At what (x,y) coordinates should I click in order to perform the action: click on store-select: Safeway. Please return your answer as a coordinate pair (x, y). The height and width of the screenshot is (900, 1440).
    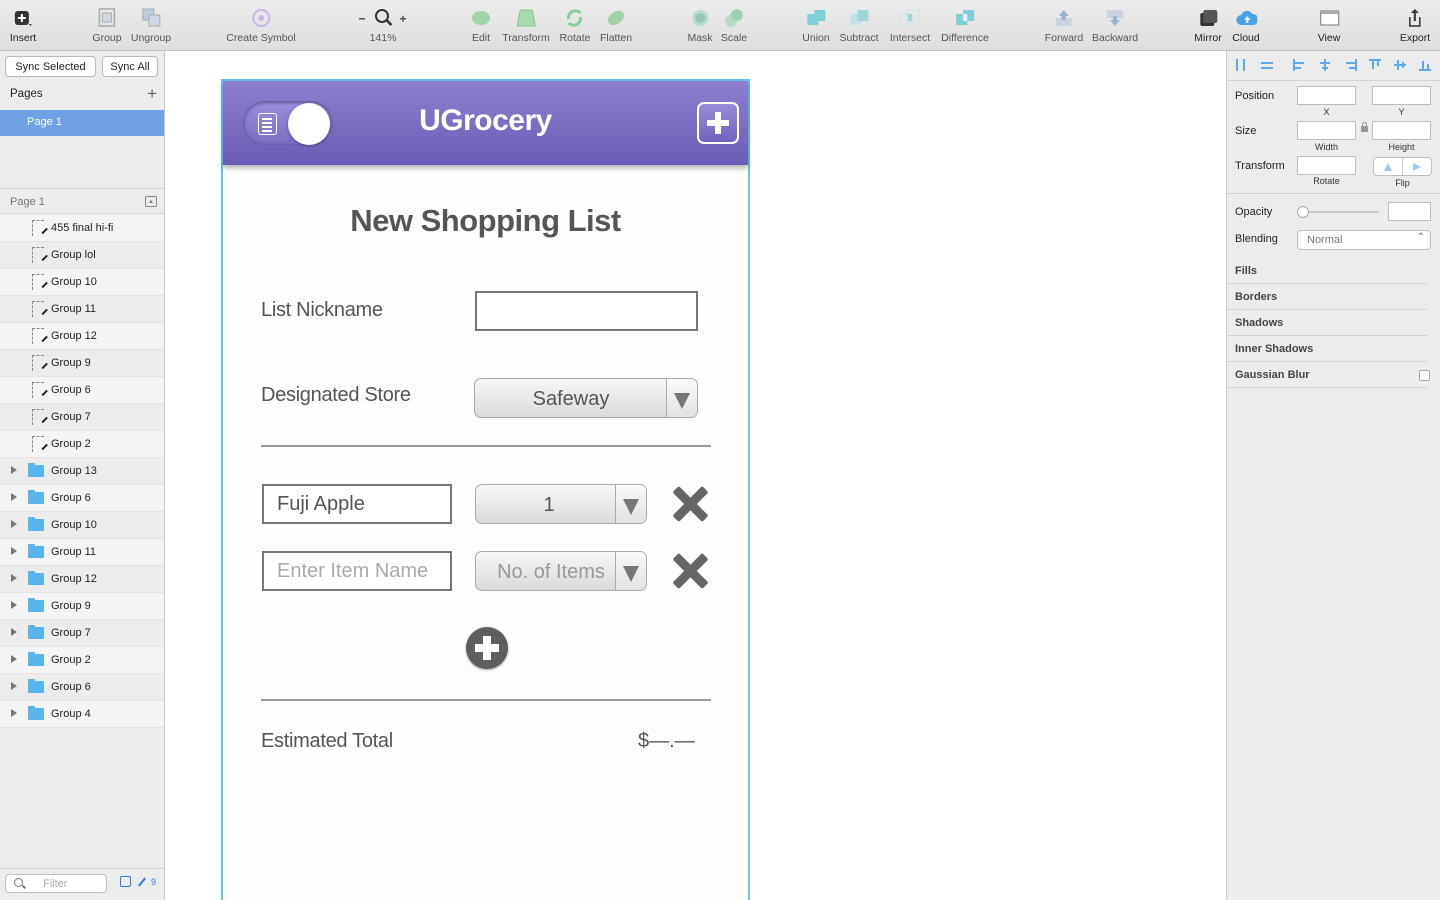
    Looking at the image, I should click on (586, 398).